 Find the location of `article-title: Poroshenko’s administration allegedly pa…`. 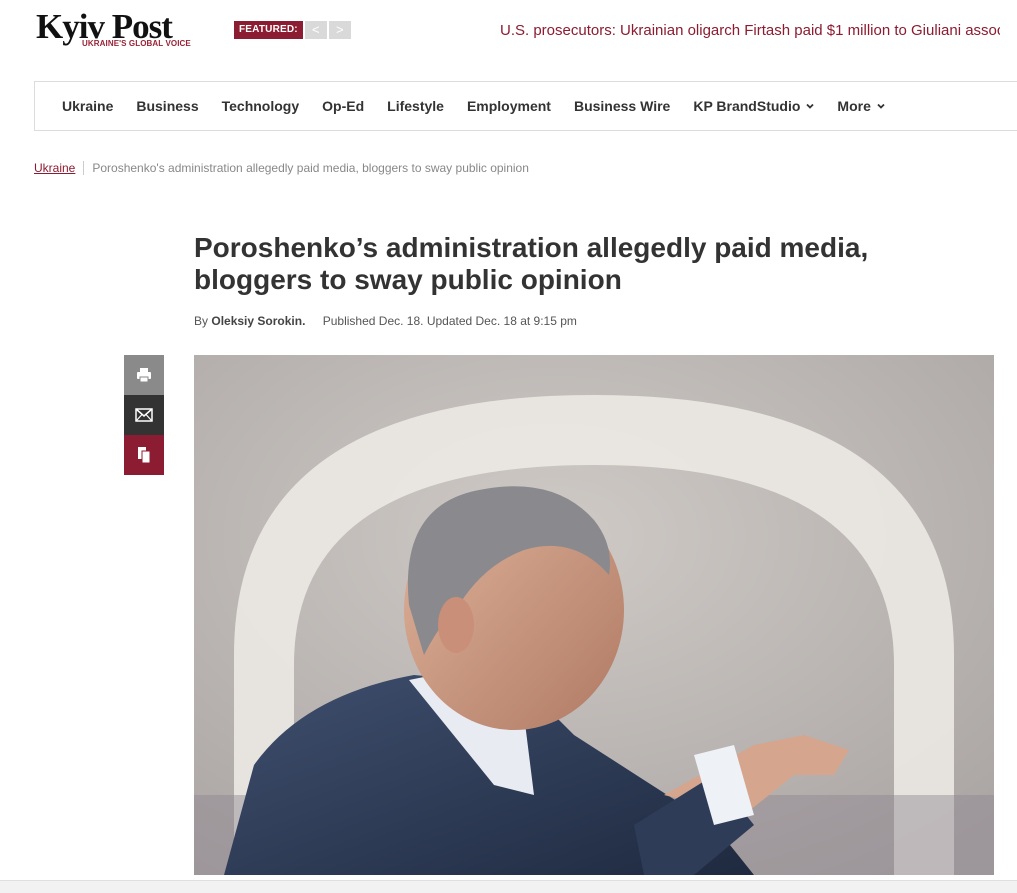

article-title: Poroshenko’s administration allegedly pa… is located at coordinates (531, 263).